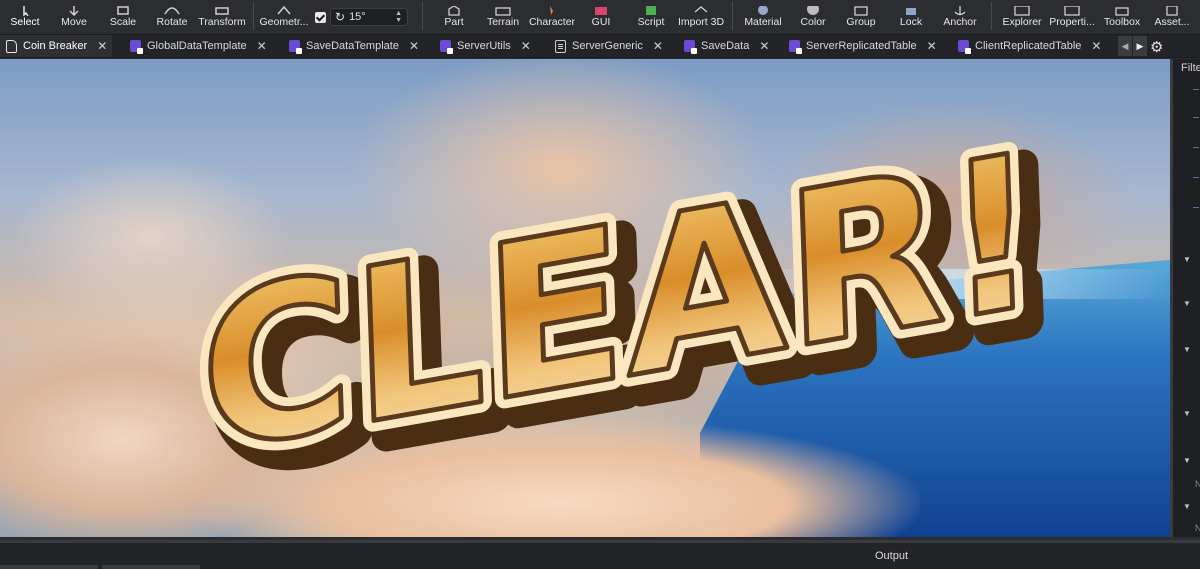 The height and width of the screenshot is (569, 1200). I want to click on gui-tool-label: GUI, so click(601, 22).